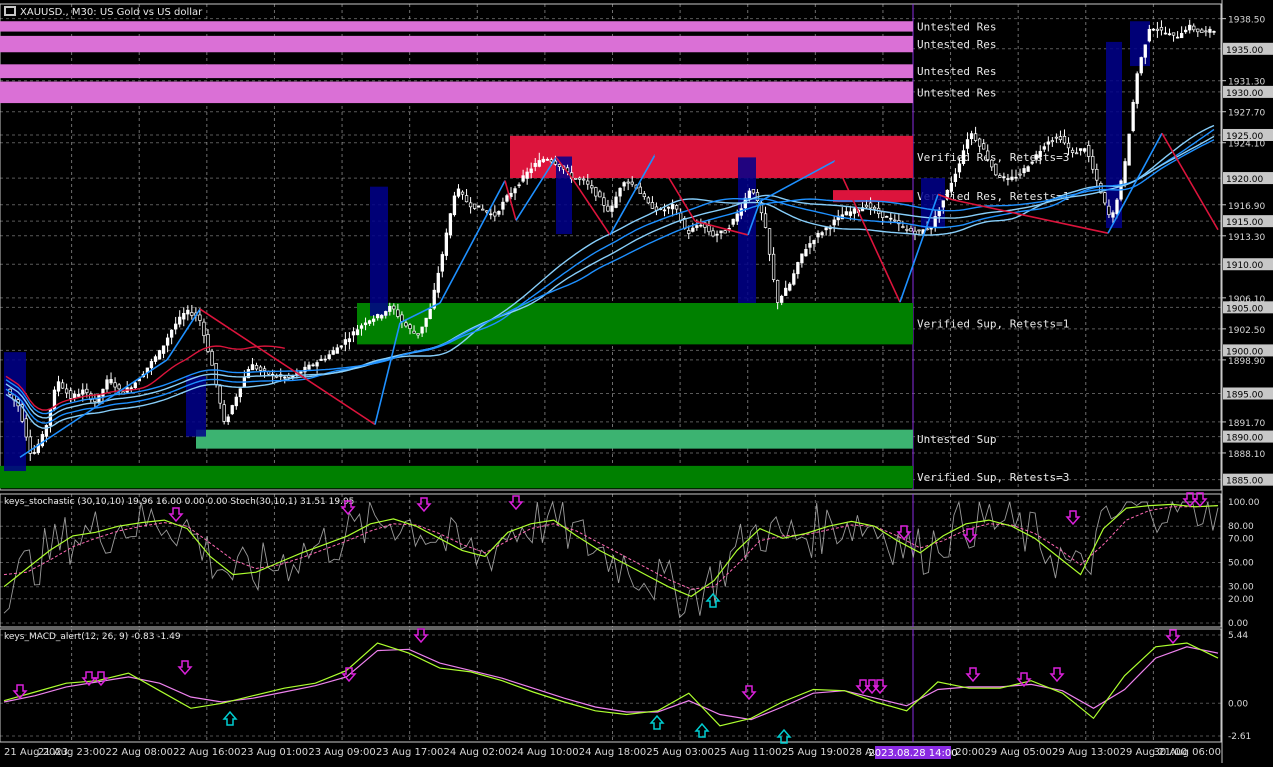 The height and width of the screenshot is (767, 1273). I want to click on x-tick-label: 29 Aug 05:00, so click(1017, 752).